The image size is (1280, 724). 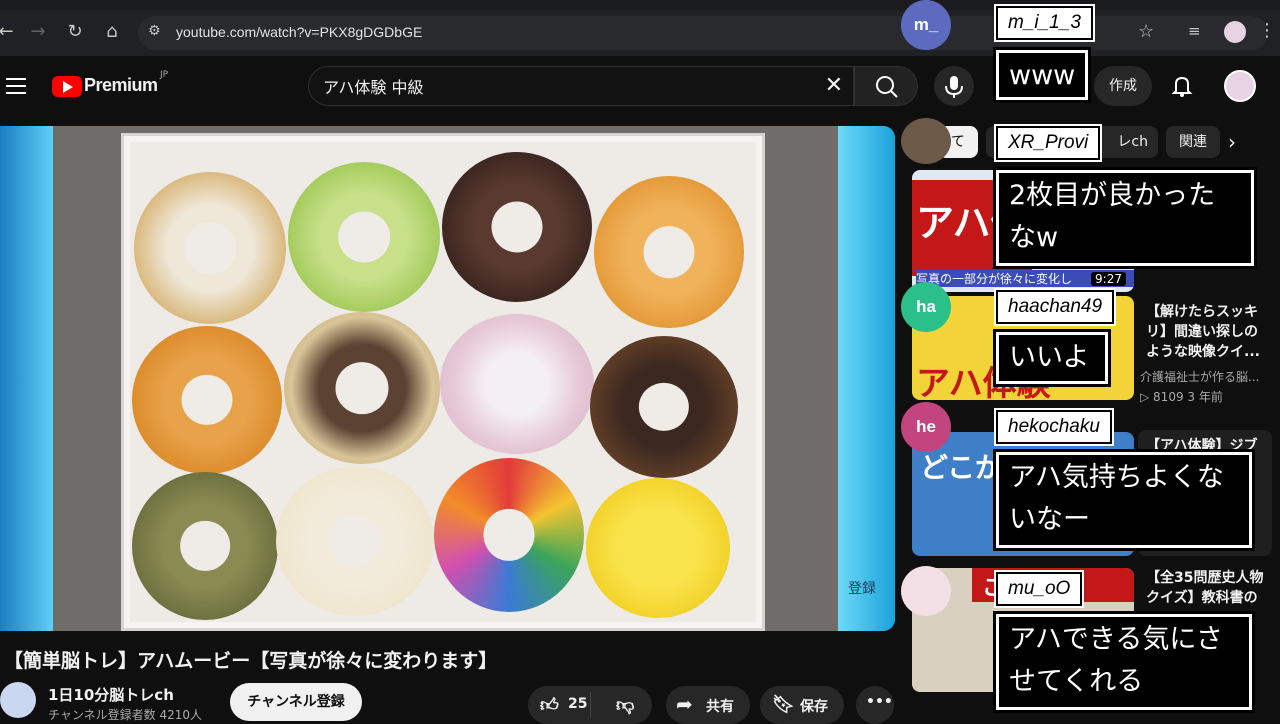 I want to click on menu-icon: ⋮, so click(x=1267, y=30).